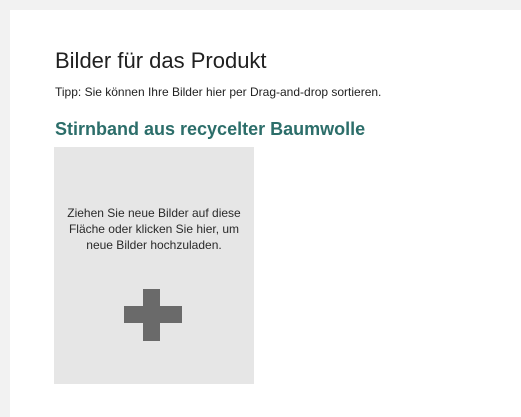 Image resolution: width=521 pixels, height=417 pixels. I want to click on product-name: Stirnband aus recycelter Baumwolle, so click(210, 129).